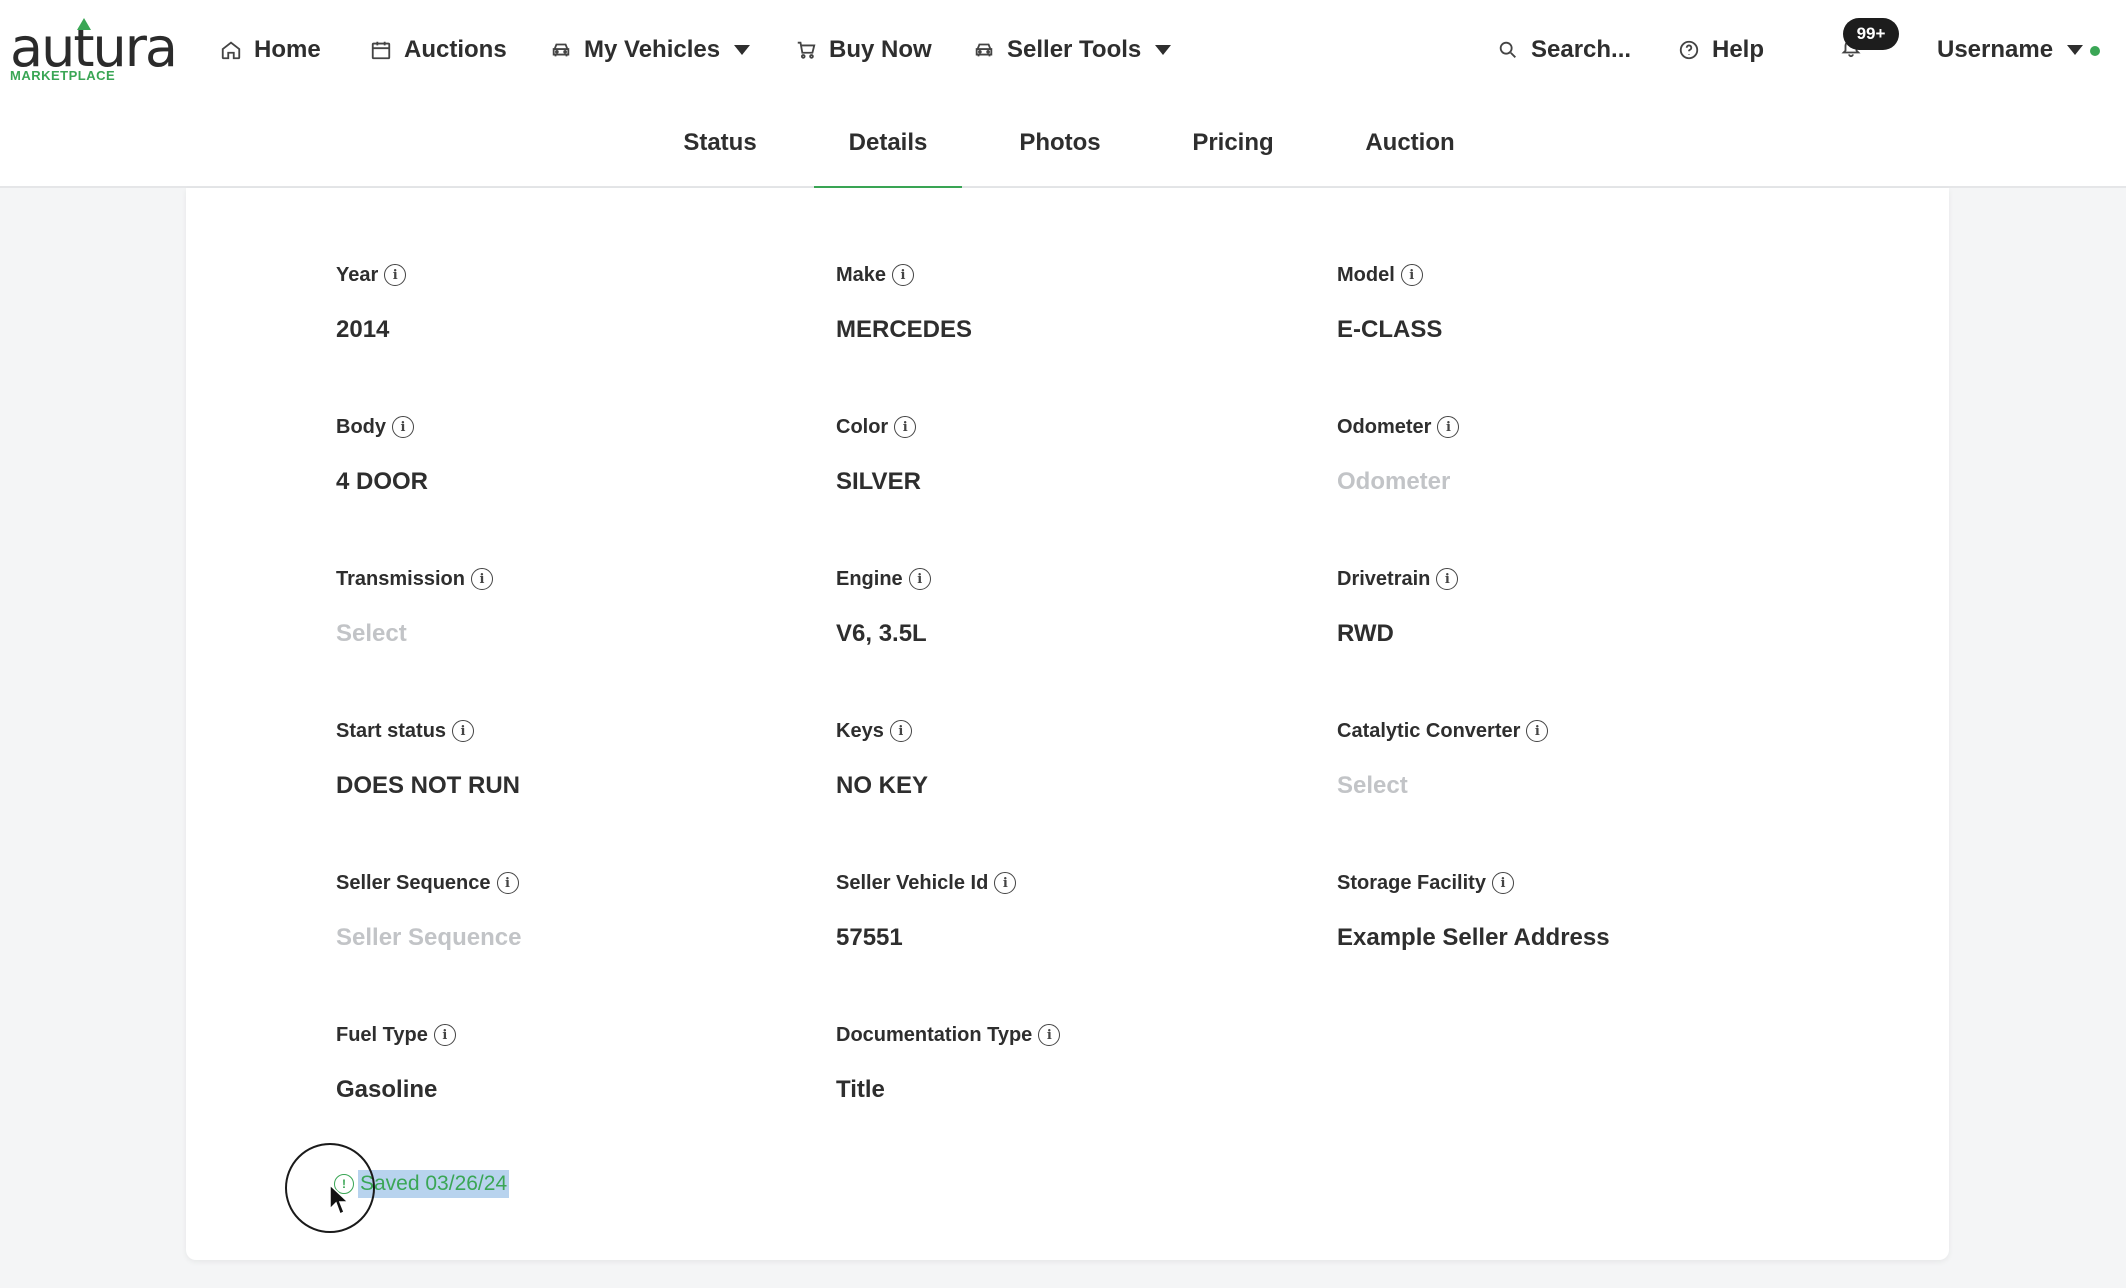 The height and width of the screenshot is (1288, 2126). Describe the element at coordinates (1738, 49) in the screenshot. I see `help-label: Help` at that location.